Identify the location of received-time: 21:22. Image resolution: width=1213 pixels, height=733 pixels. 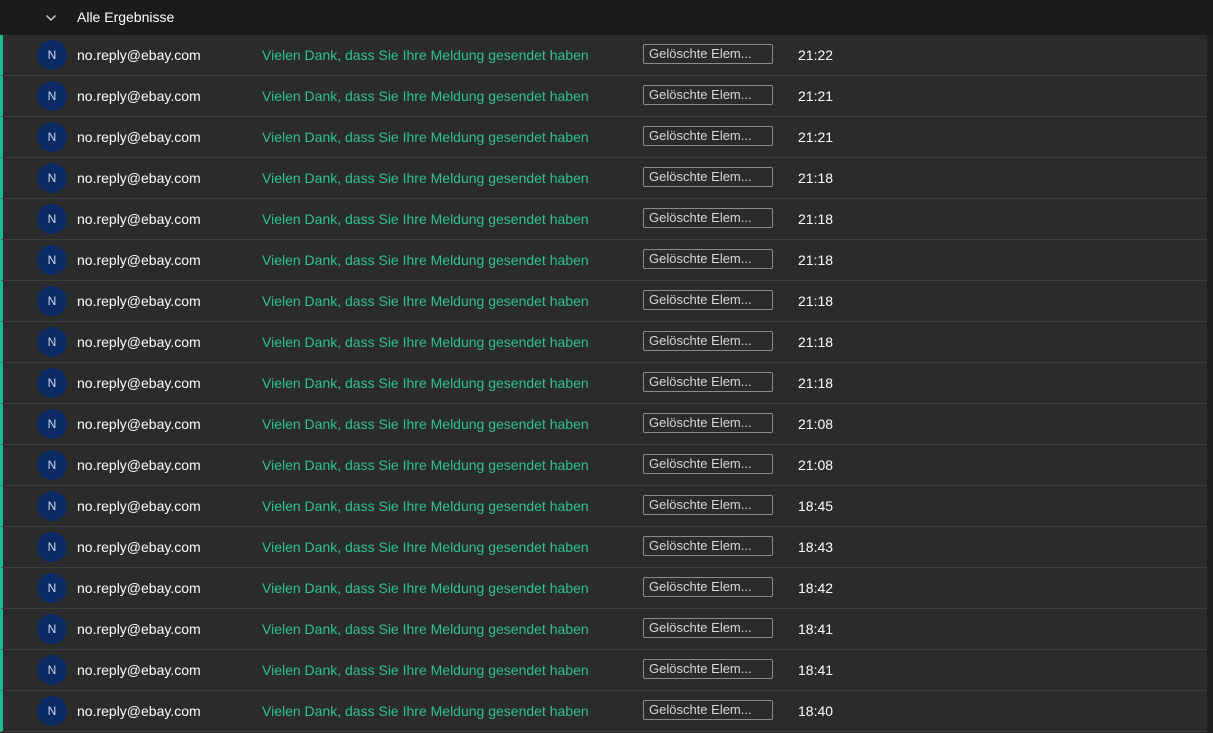
(816, 55).